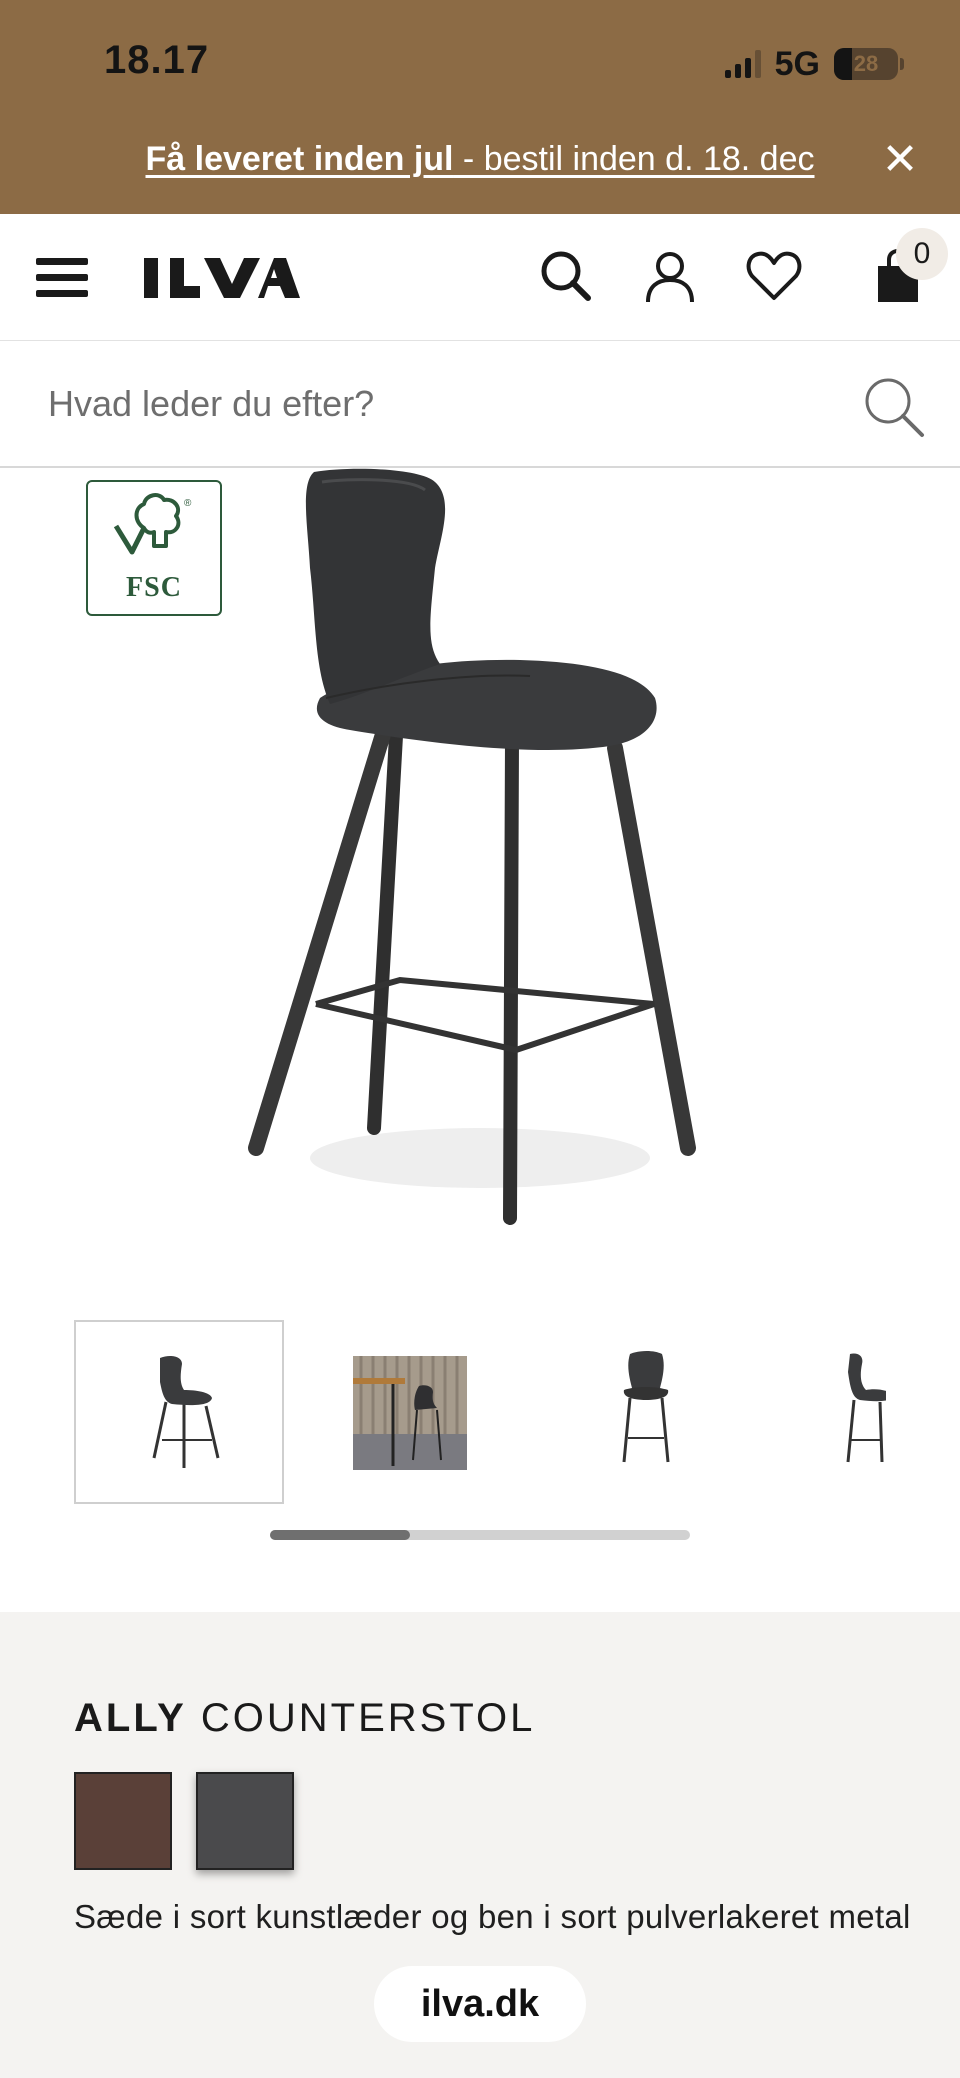 Image resolution: width=960 pixels, height=2078 pixels. I want to click on battery-icon: 28, so click(869, 64).